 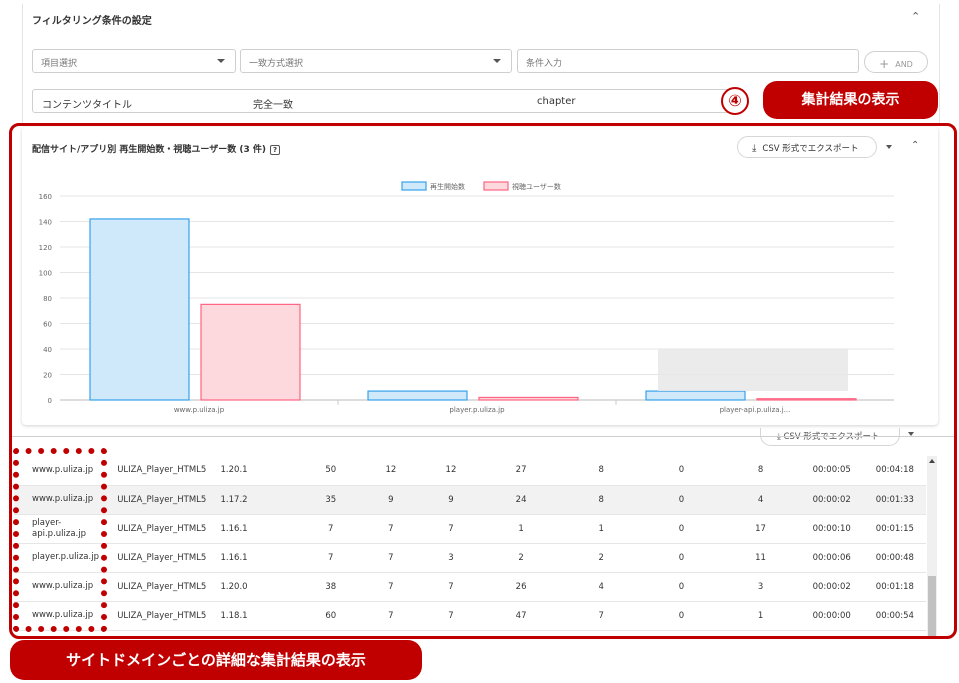 I want to click on condition-input-placeholder: 条件入力, so click(x=544, y=64).